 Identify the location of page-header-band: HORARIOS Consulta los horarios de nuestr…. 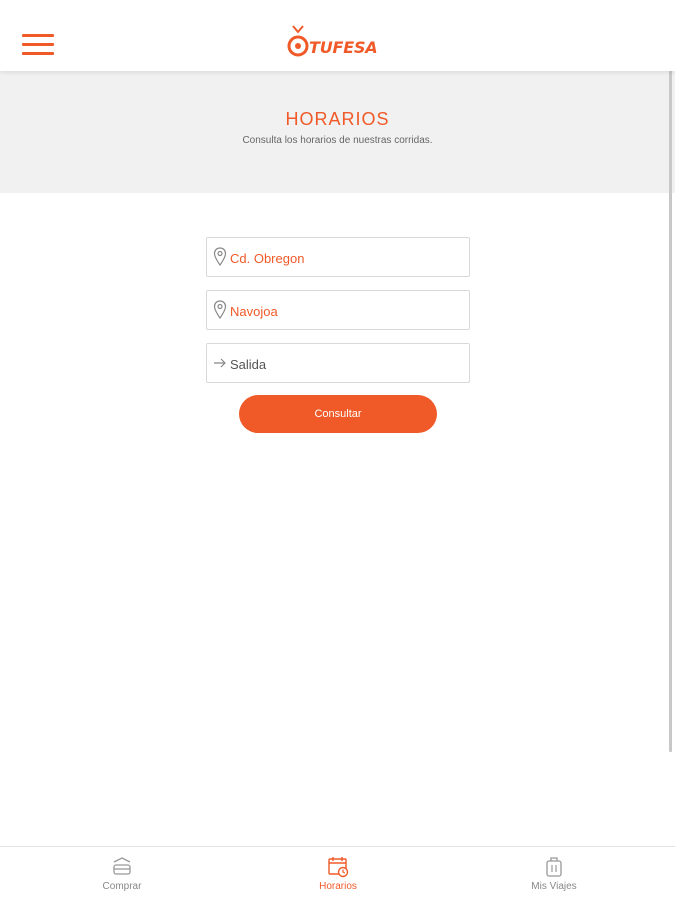
(337, 132).